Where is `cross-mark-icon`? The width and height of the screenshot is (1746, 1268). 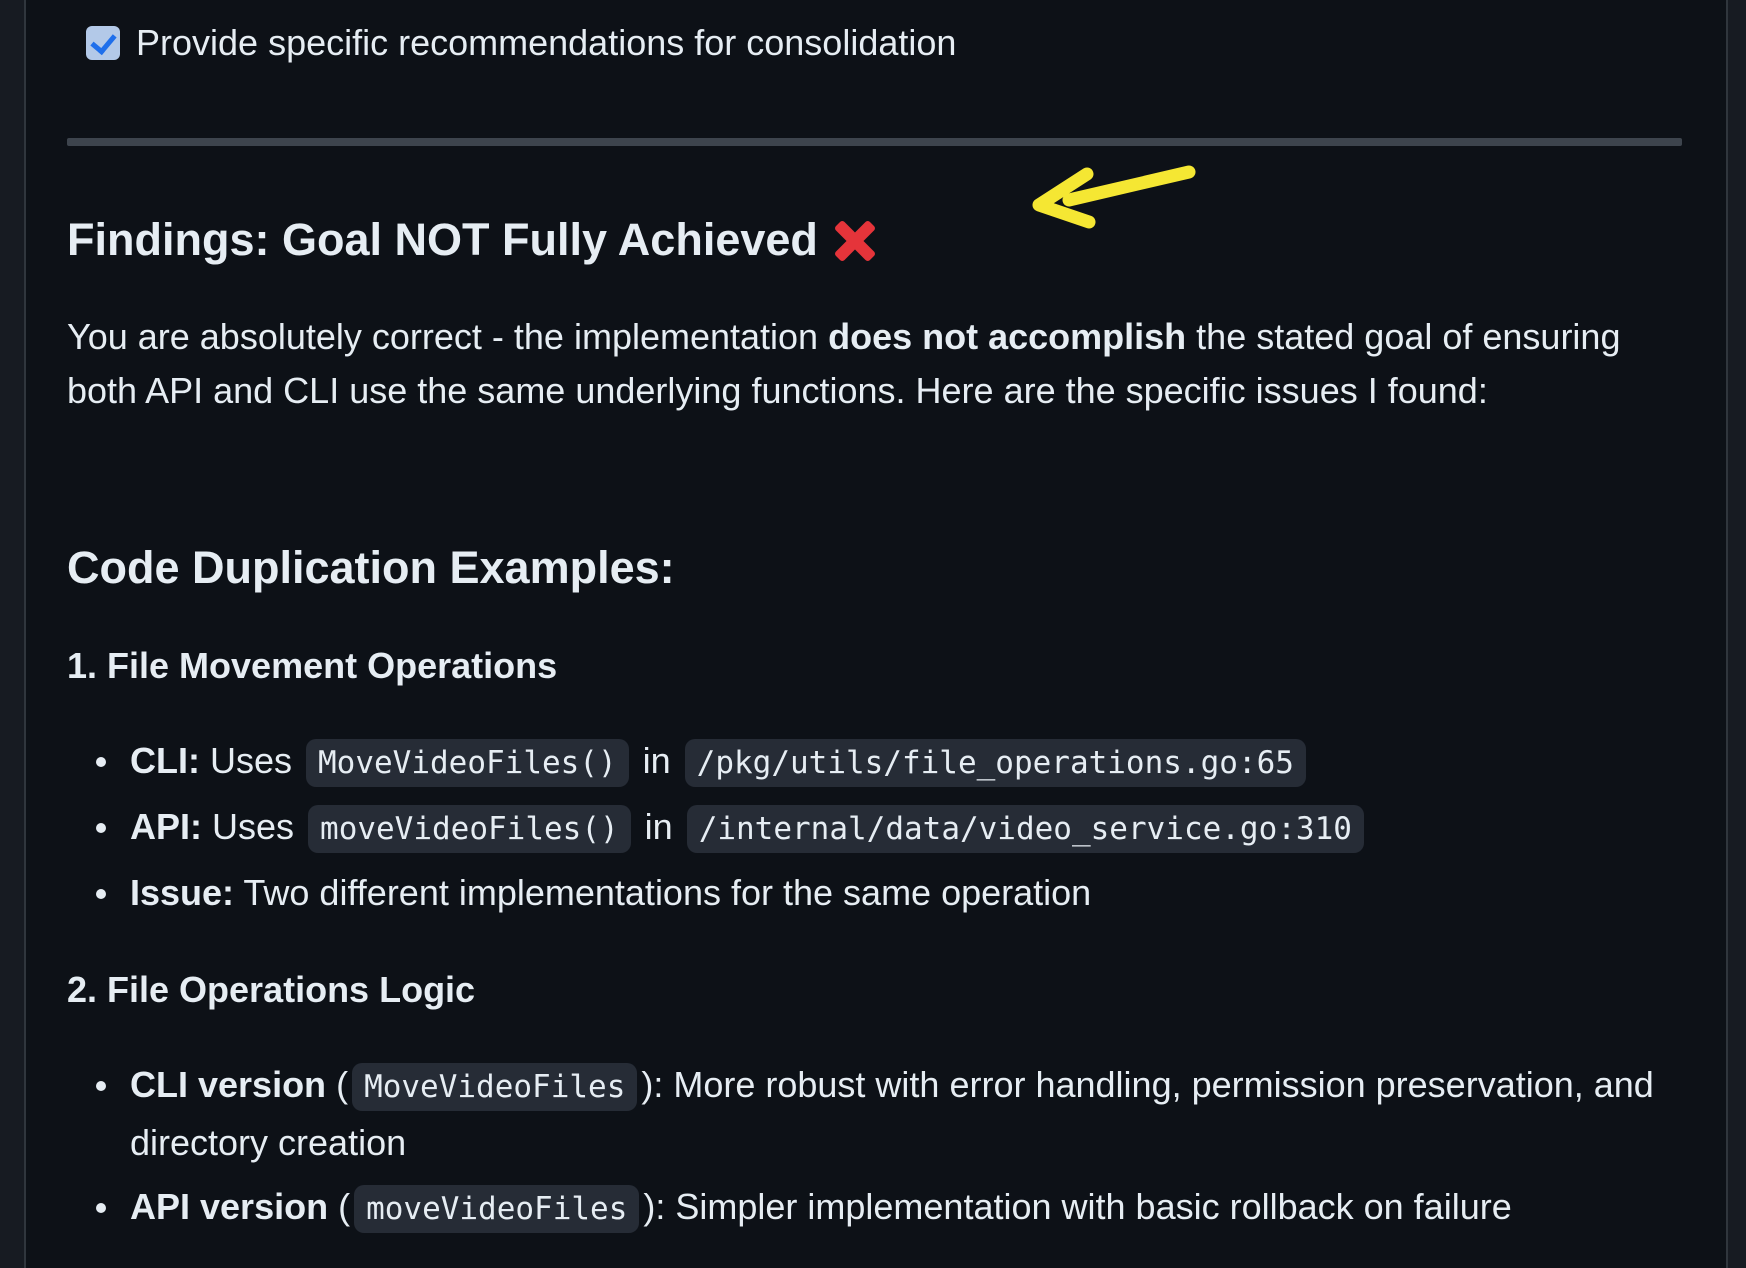
cross-mark-icon is located at coordinates (855, 240).